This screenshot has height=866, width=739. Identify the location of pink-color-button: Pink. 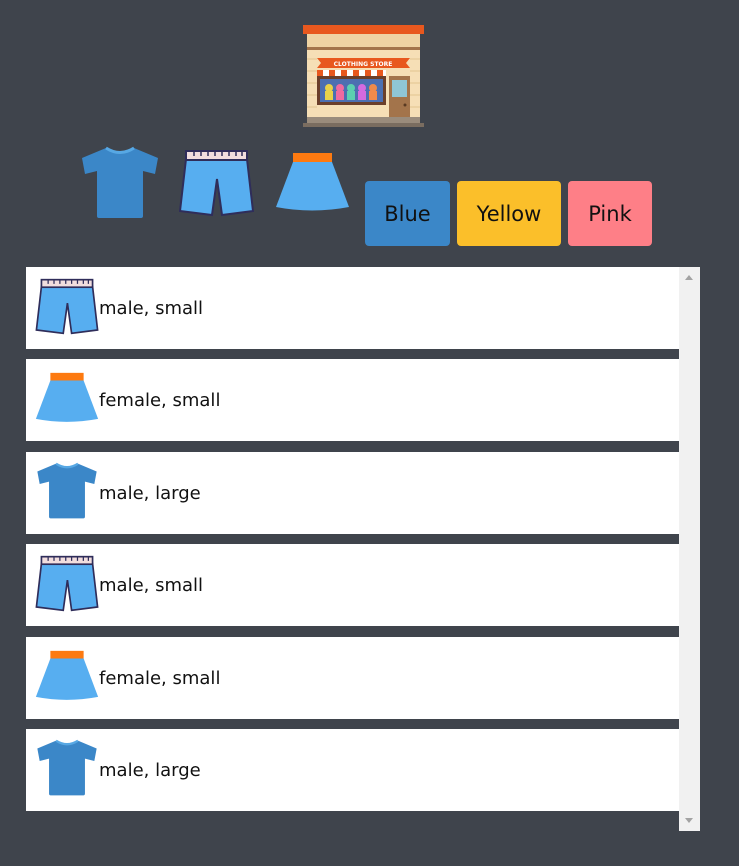
(610, 213).